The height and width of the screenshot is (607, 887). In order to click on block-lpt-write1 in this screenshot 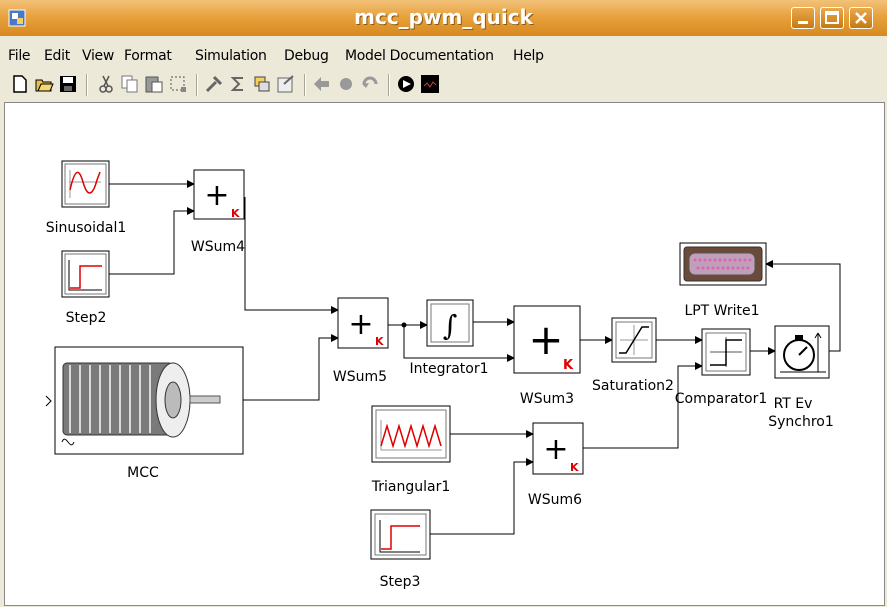, I will do `click(723, 264)`.